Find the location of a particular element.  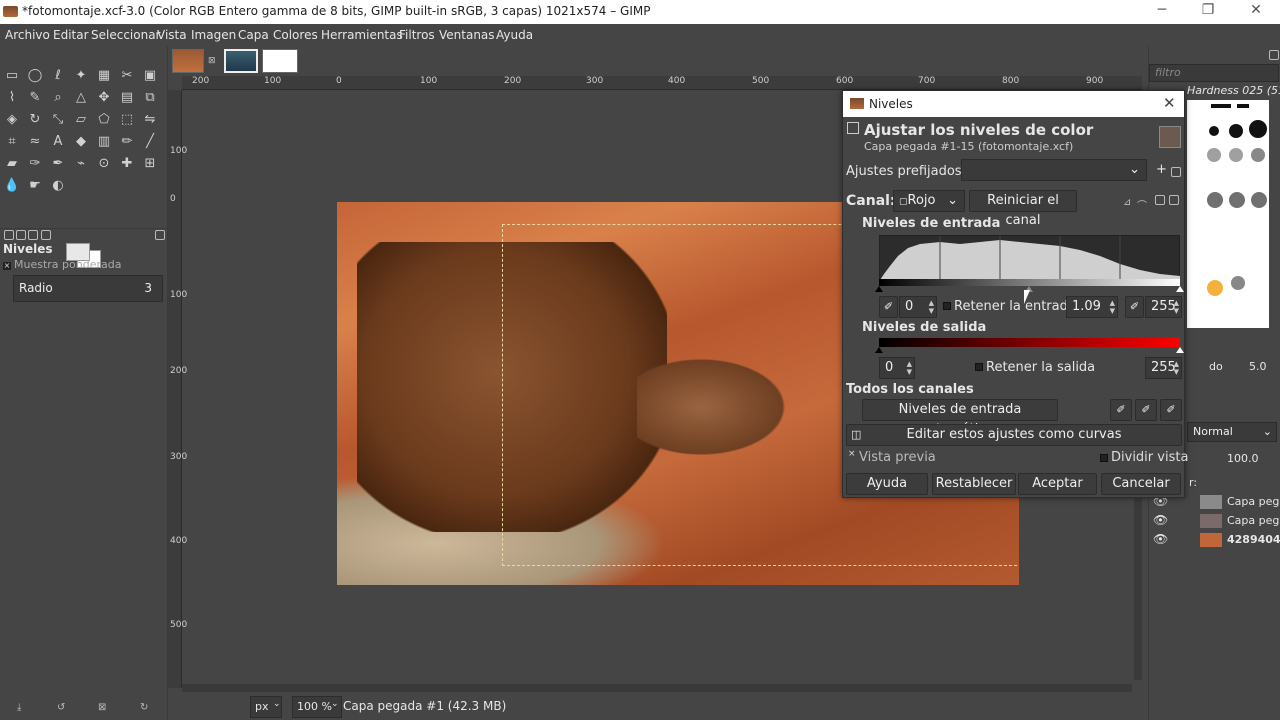

scissors-icon: ✂ is located at coordinates (127, 76).